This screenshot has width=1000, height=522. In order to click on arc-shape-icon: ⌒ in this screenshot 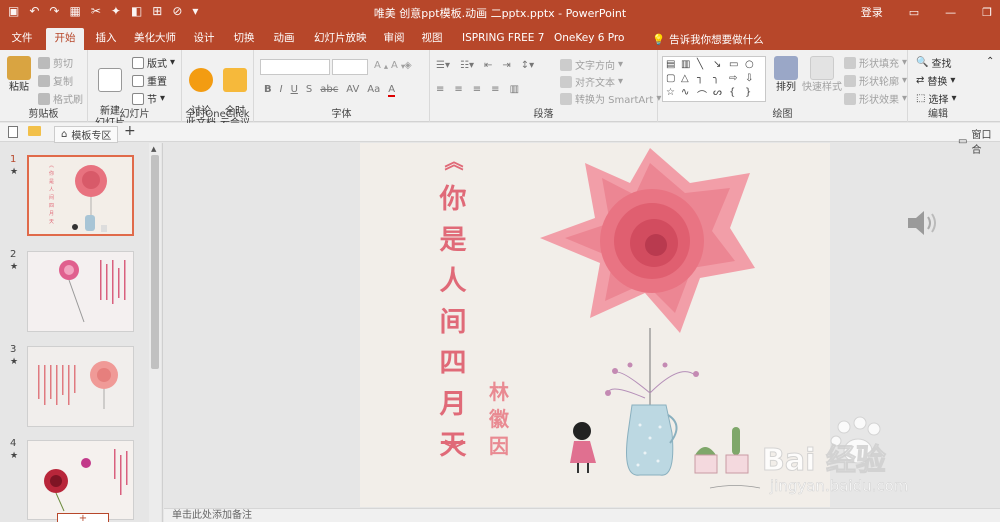, I will do `click(702, 94)`.